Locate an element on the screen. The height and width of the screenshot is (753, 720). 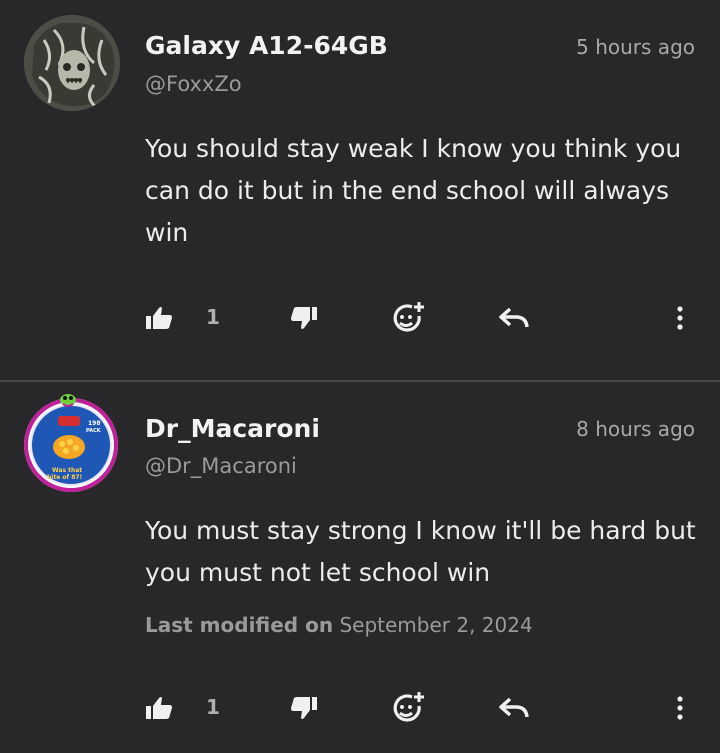
modified-date: September 2, 2024 is located at coordinates (436, 625).